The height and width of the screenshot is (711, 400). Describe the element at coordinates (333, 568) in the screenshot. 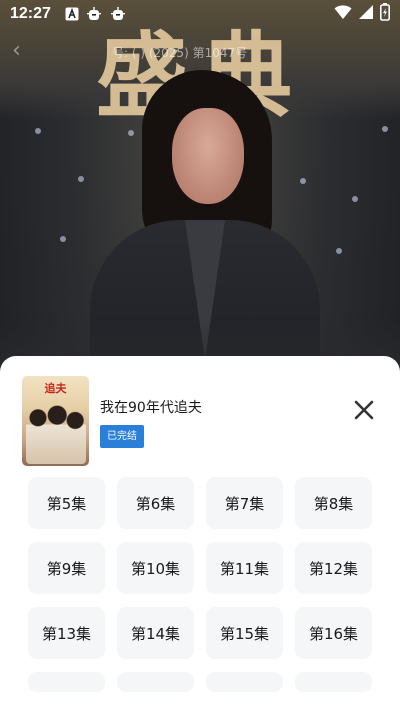

I see `episode-button: 第12集` at that location.